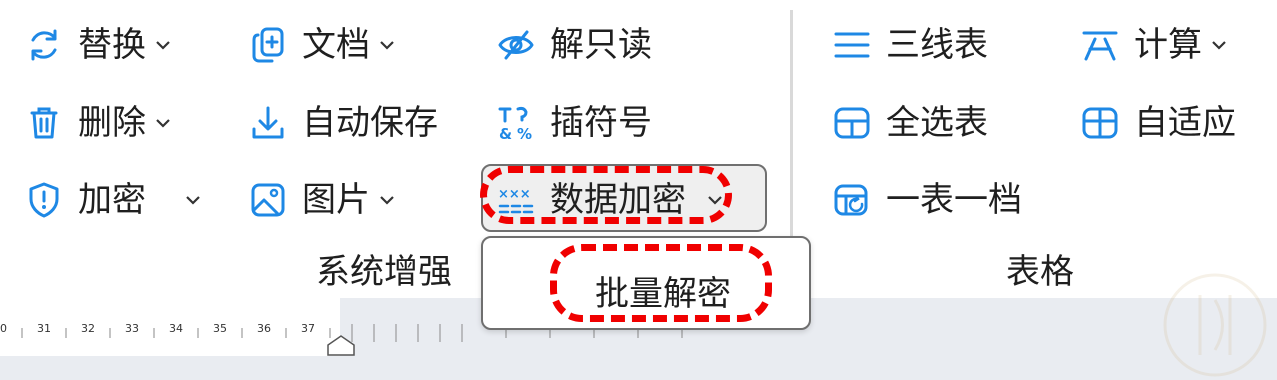 This screenshot has width=1277, height=380. What do you see at coordinates (112, 45) in the screenshot?
I see `replace-label: 替换` at bounding box center [112, 45].